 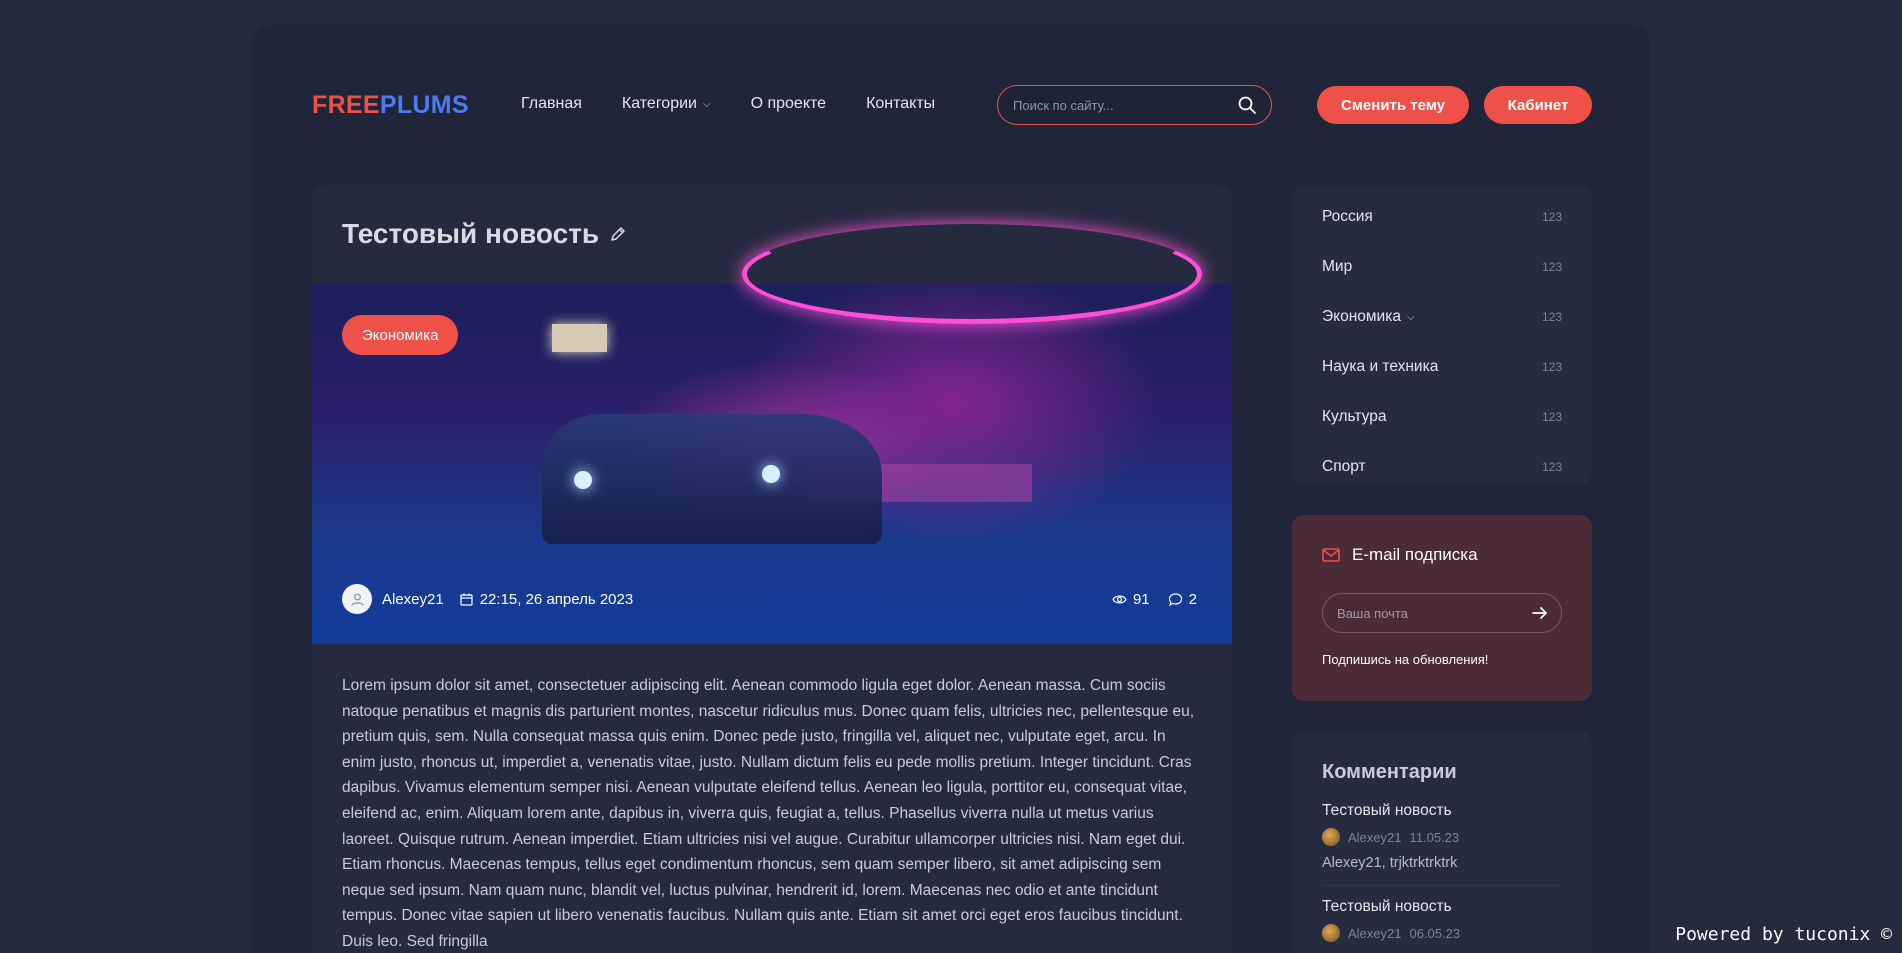 I want to click on article-date: 22:15, 26 апрель 2023, so click(x=556, y=599).